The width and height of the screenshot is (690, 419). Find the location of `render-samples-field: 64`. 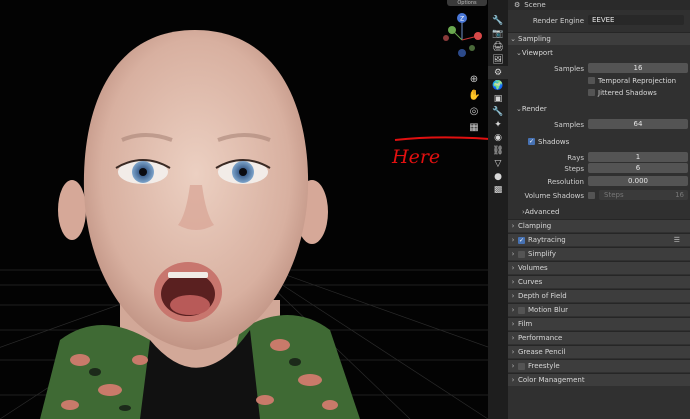

render-samples-field: 64 is located at coordinates (638, 124).